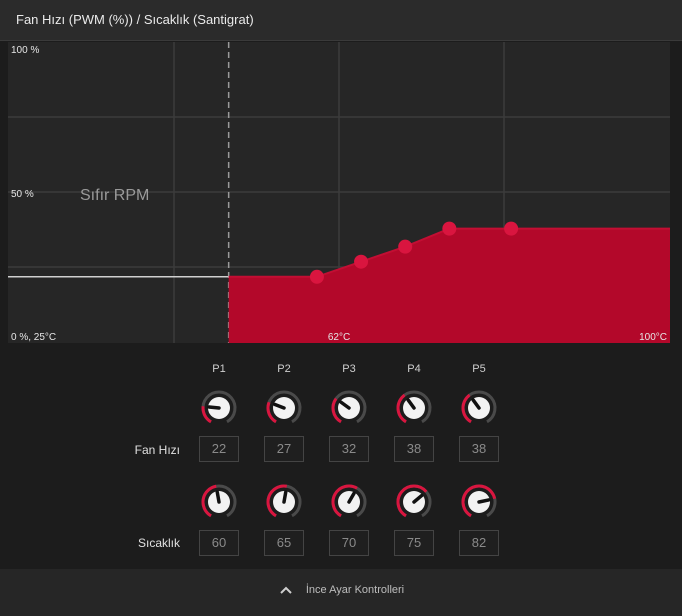 This screenshot has width=682, height=616. What do you see at coordinates (219, 449) in the screenshot?
I see `fan-speed-input-1: 22` at bounding box center [219, 449].